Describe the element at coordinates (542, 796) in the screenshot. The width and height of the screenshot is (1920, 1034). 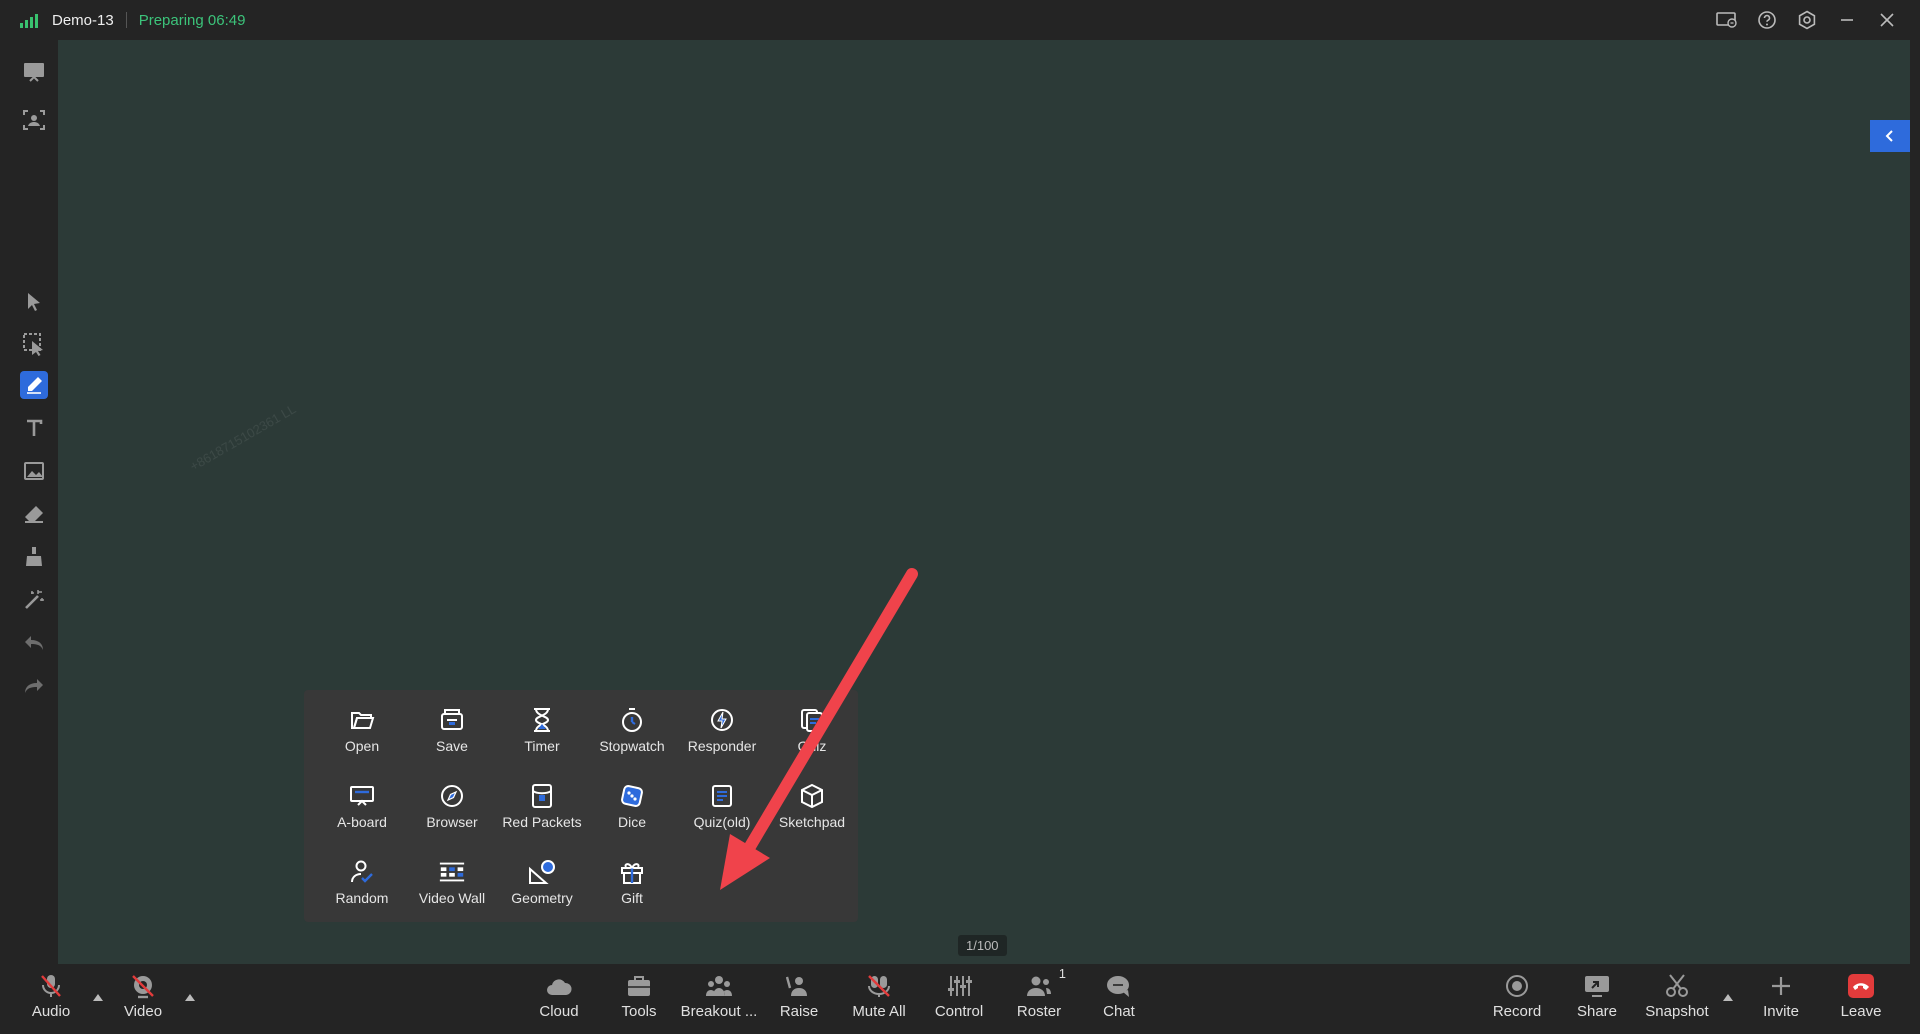
I see `red-packet-icon` at that location.